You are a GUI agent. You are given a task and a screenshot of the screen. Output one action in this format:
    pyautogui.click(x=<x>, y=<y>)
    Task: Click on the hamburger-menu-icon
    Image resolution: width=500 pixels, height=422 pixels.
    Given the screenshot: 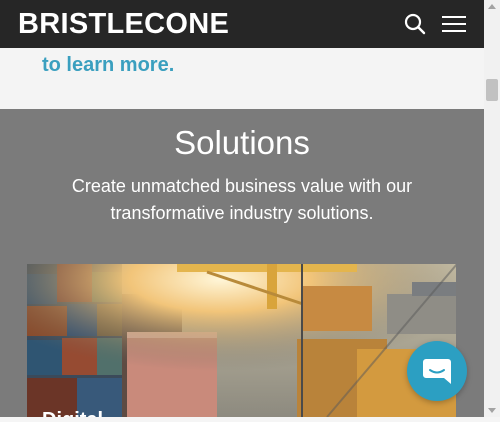 What is the action you would take?
    pyautogui.click(x=454, y=24)
    